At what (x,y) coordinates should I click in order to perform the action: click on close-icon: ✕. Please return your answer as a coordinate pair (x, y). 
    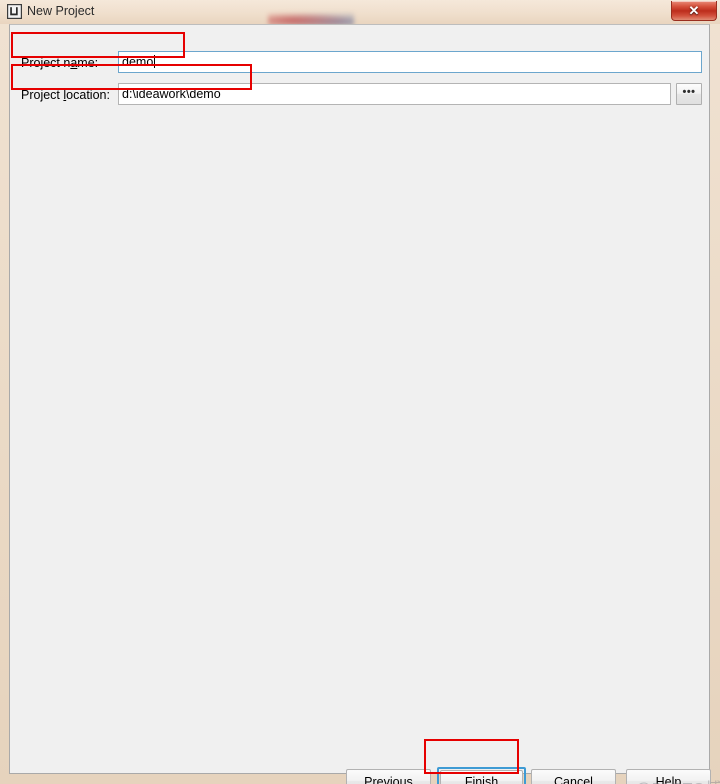
    Looking at the image, I should click on (694, 10).